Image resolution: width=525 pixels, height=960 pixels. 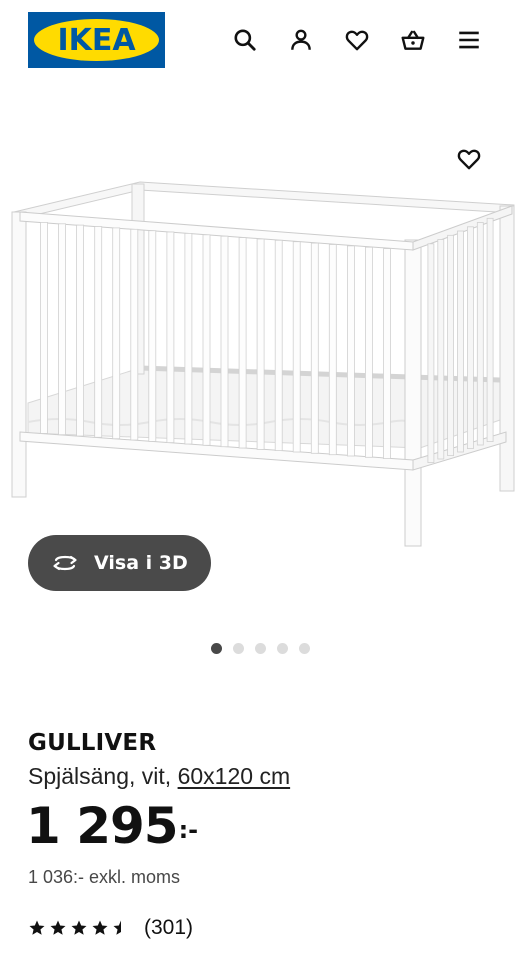 I want to click on product-price: 1 295 :-, so click(x=112, y=826).